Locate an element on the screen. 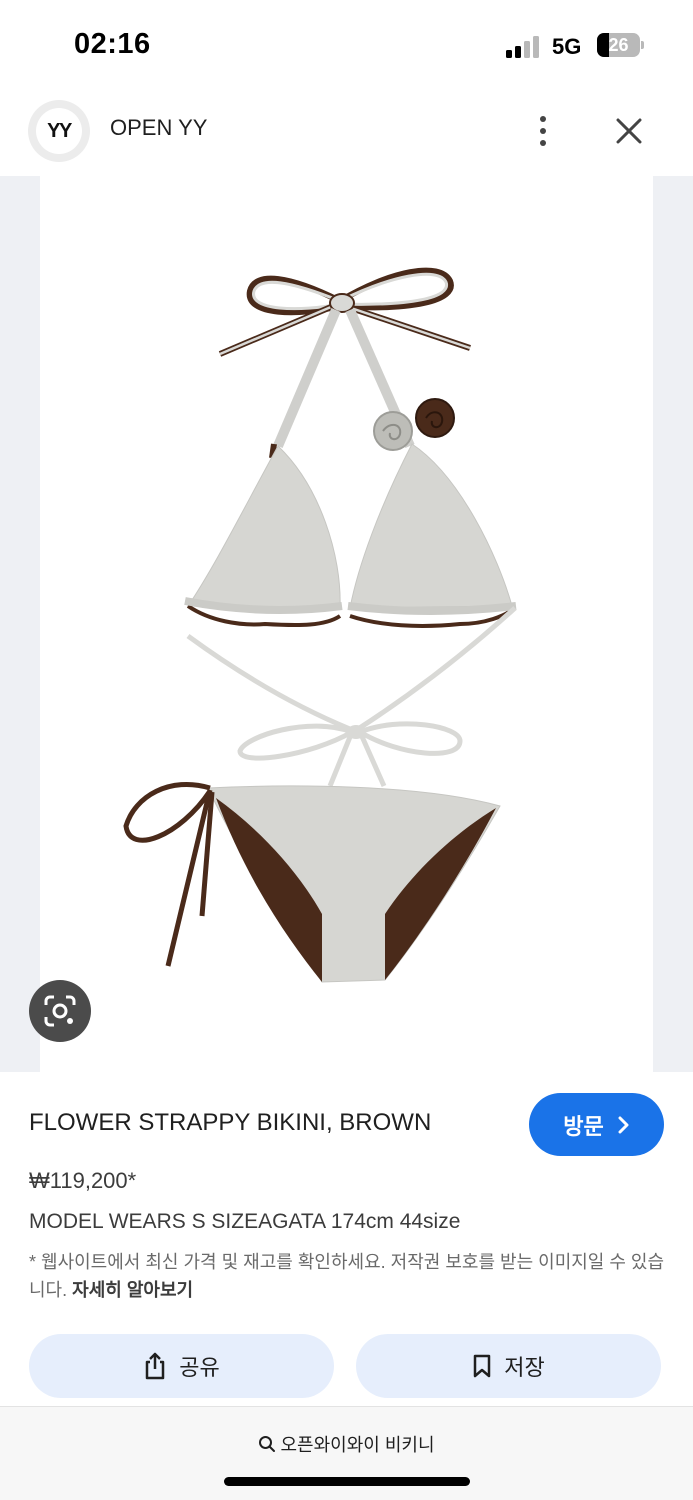 The width and height of the screenshot is (693, 1500). battery-icon: 26 is located at coordinates (621, 45).